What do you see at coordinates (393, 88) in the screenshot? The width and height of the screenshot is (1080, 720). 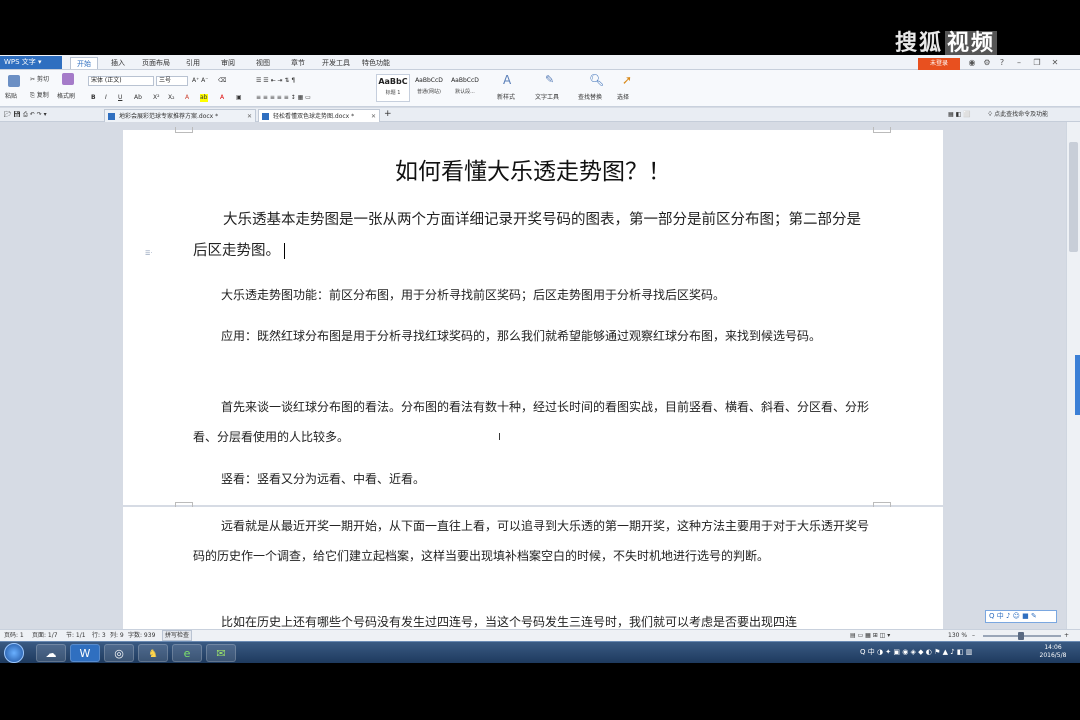 I see `style-heading-1: AaBbC 标题 1` at bounding box center [393, 88].